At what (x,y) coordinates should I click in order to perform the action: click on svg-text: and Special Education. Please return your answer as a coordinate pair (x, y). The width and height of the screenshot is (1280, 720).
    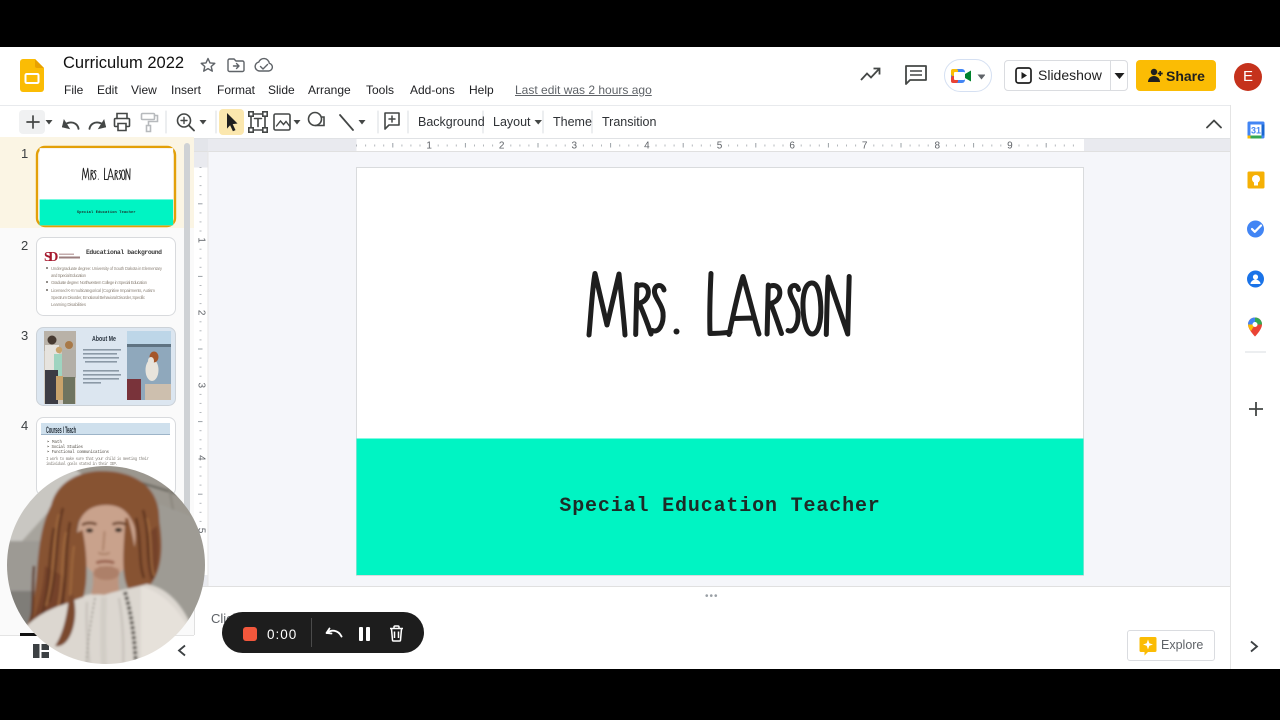
    Looking at the image, I should click on (69, 275).